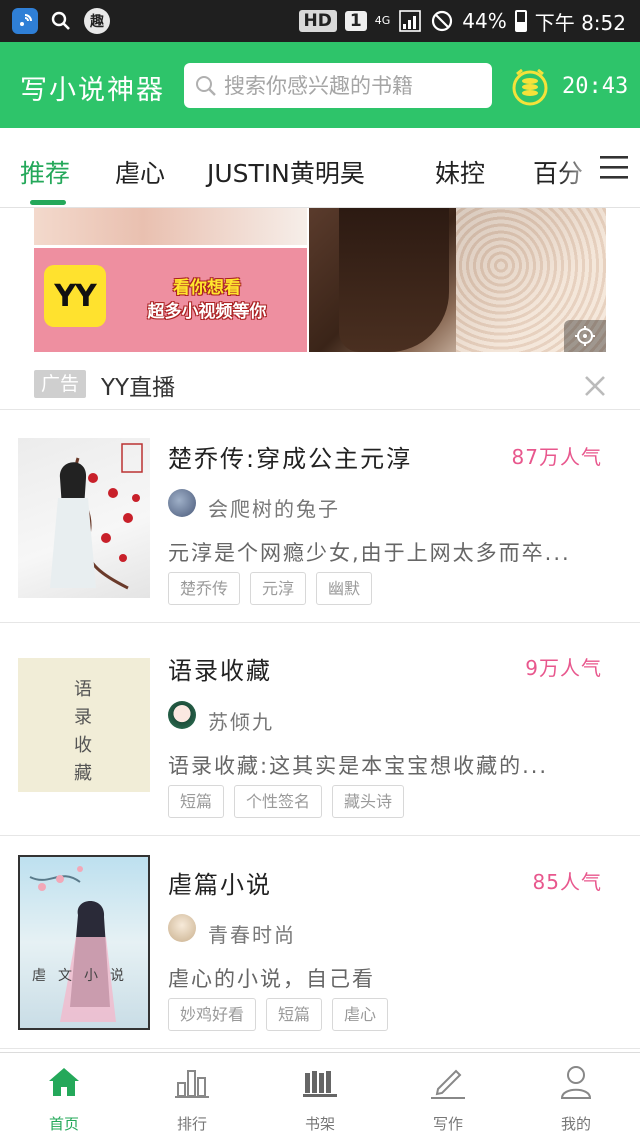 Image resolution: width=640 pixels, height=1138 pixels. Describe the element at coordinates (585, 336) in the screenshot. I see `ad-info-icon` at that location.